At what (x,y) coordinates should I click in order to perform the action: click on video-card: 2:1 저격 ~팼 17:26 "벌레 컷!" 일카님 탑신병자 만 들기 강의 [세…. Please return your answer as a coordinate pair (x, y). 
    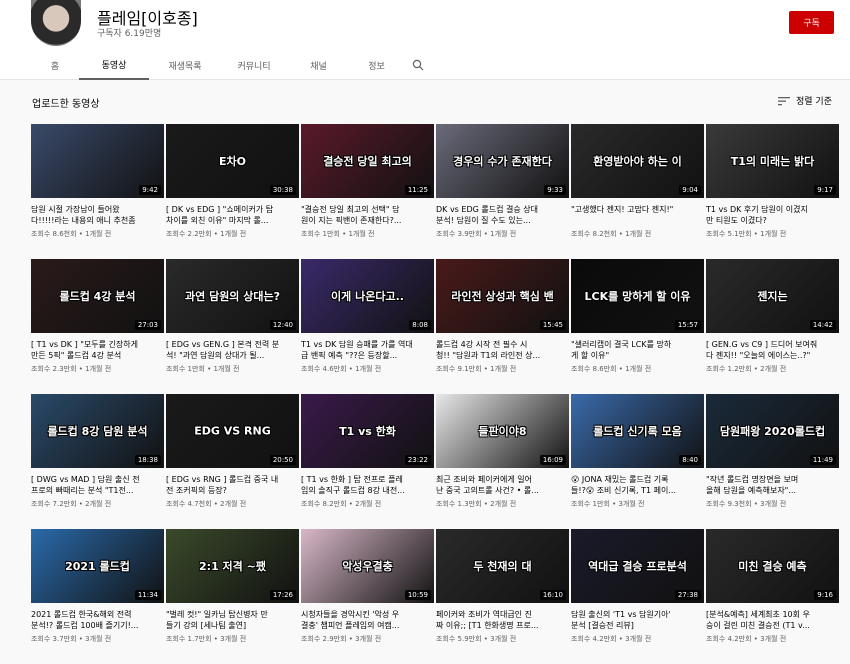
    Looking at the image, I should click on (232, 596).